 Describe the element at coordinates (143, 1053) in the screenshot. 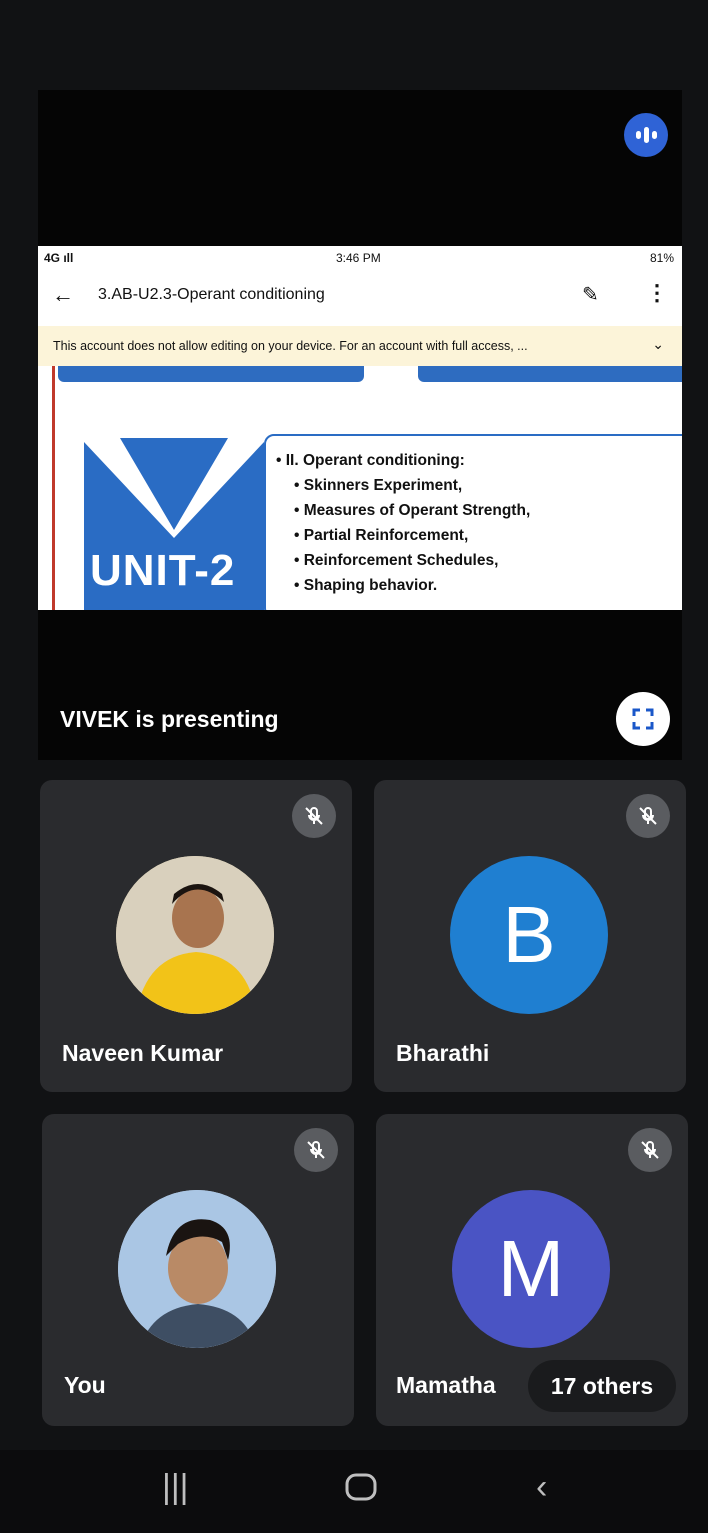

I see `participant-name: Naveen Kumar` at that location.